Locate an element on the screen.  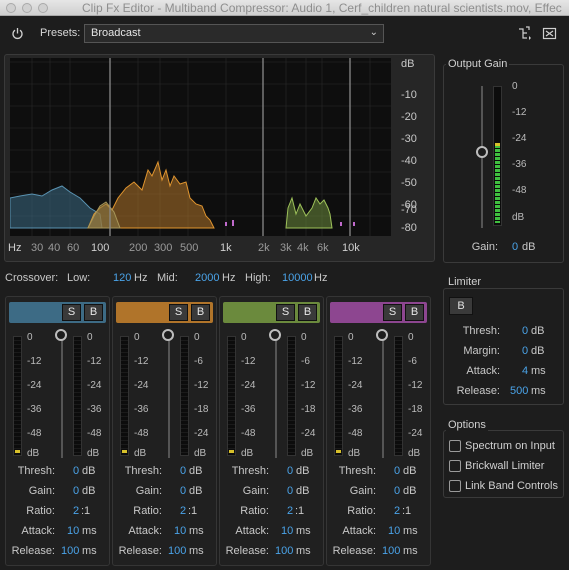
band-1-threshold-slider-track is located at coordinates (62, 397).